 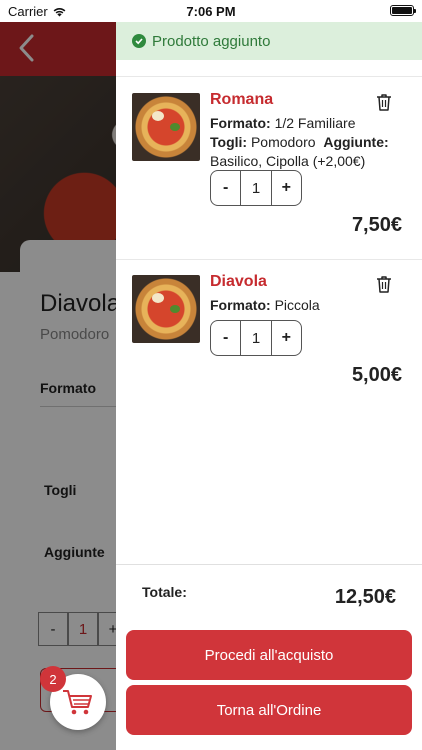 What do you see at coordinates (297, 305) in the screenshot?
I see `formato-value: Piccola` at bounding box center [297, 305].